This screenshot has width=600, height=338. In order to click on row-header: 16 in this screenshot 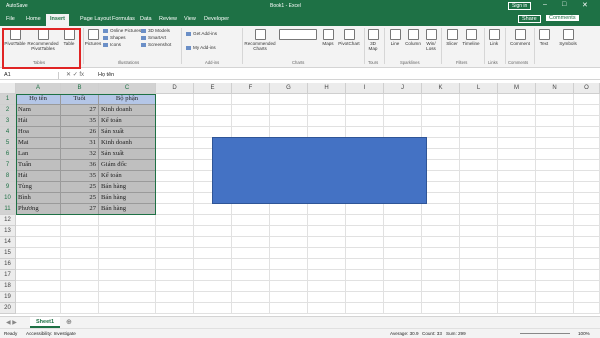, I will do `click(8, 264)`.